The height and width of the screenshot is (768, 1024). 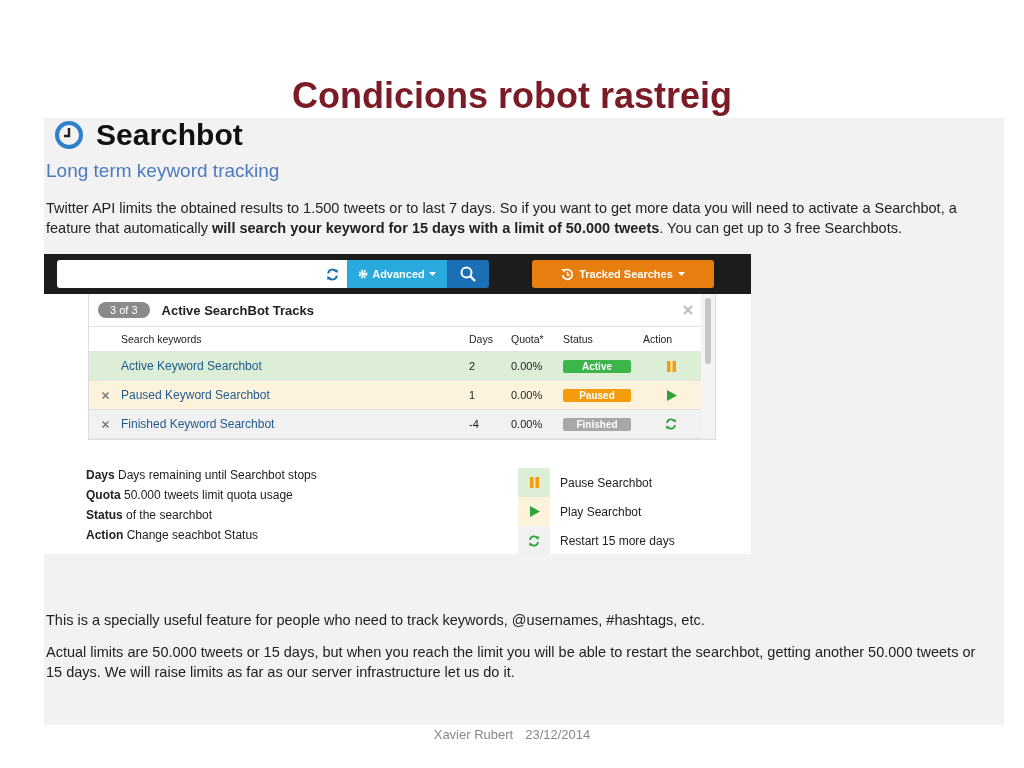 What do you see at coordinates (481, 339) in the screenshot?
I see `column-header: Days` at bounding box center [481, 339].